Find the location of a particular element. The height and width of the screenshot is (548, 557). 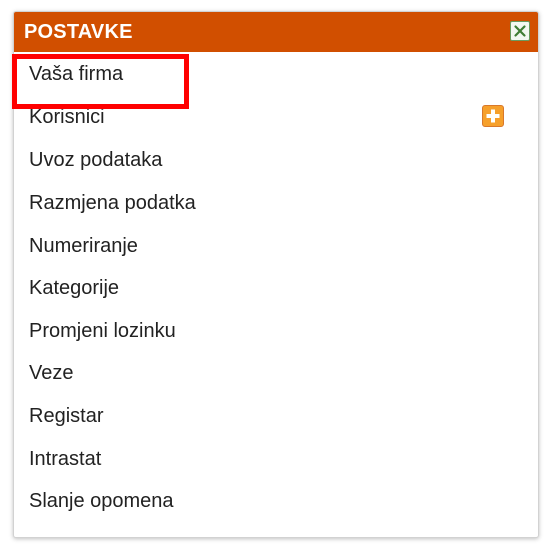

menu-item-numeriranje: Numeriranje is located at coordinates (276, 246).